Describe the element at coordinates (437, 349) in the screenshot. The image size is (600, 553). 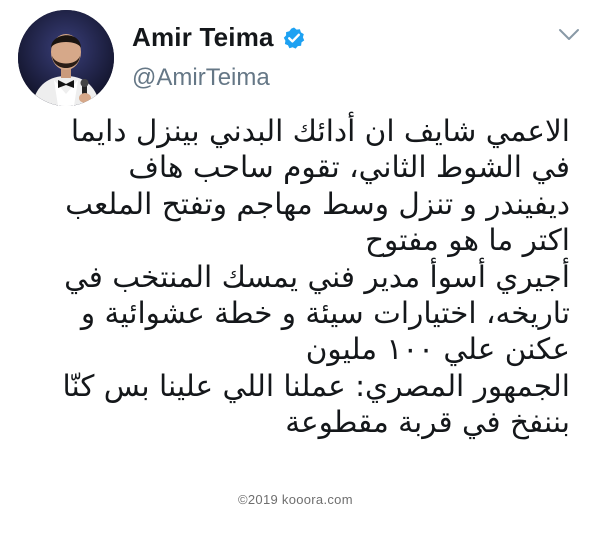
I see `tweet-text-line: عكنن علي ١٠٠ مليون` at that location.